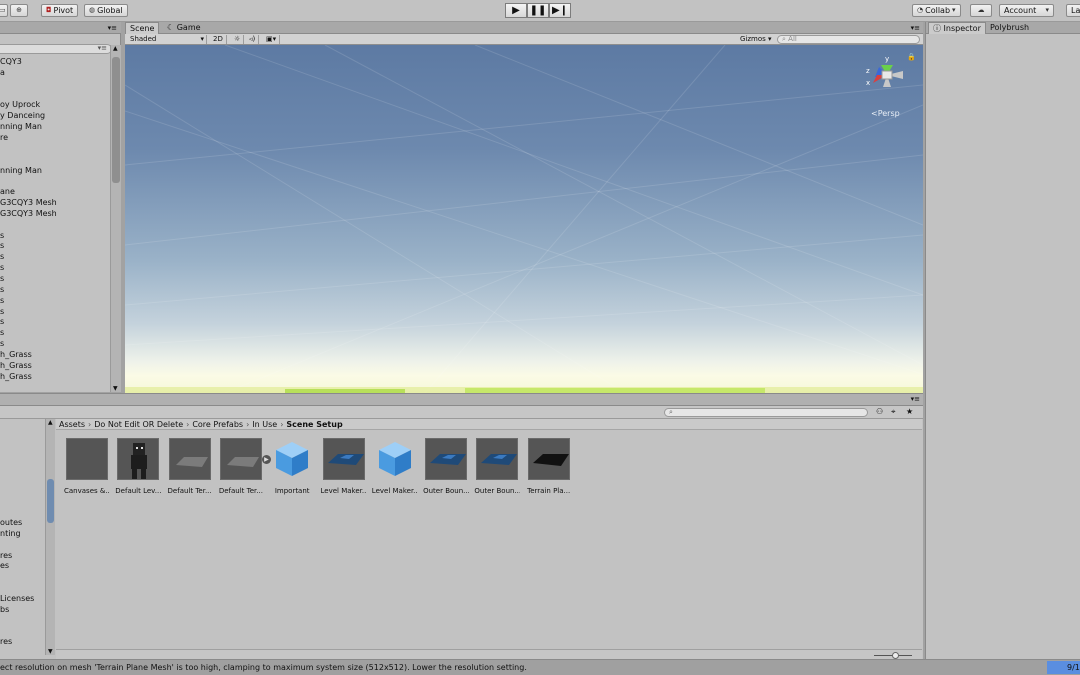  I want to click on hierarchy-scroll-thumb, so click(116, 120).